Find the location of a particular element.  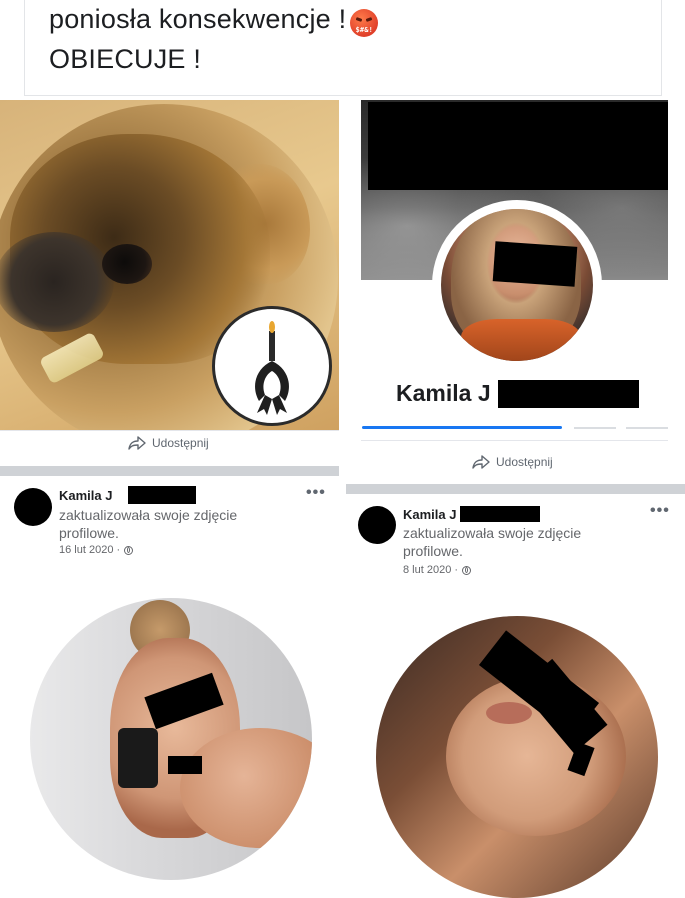

column-divider is located at coordinates (342, 437).